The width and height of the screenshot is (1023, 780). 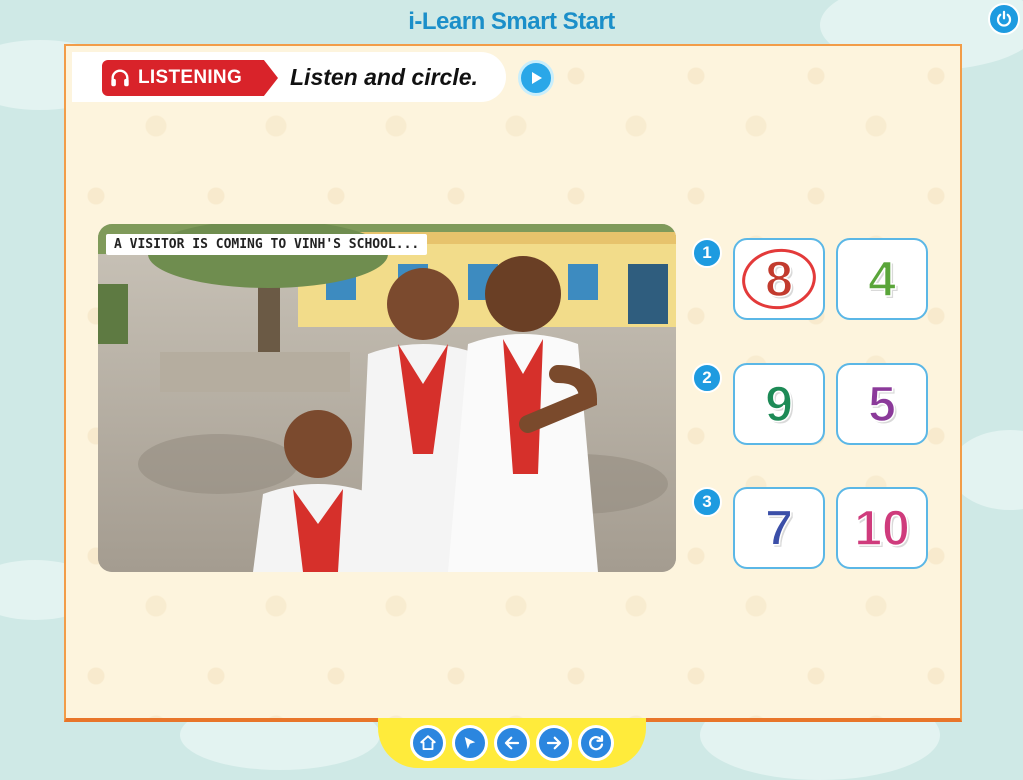 I want to click on q1-option-a: 8, so click(x=779, y=279).